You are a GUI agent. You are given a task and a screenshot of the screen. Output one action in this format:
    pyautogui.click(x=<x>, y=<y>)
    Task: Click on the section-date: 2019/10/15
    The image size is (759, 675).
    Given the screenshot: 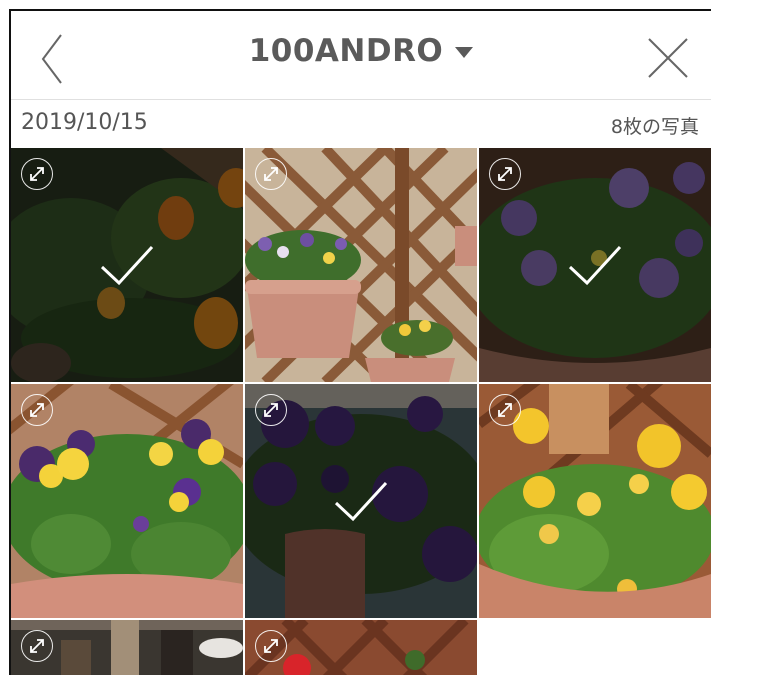 What is the action you would take?
    pyautogui.click(x=84, y=122)
    